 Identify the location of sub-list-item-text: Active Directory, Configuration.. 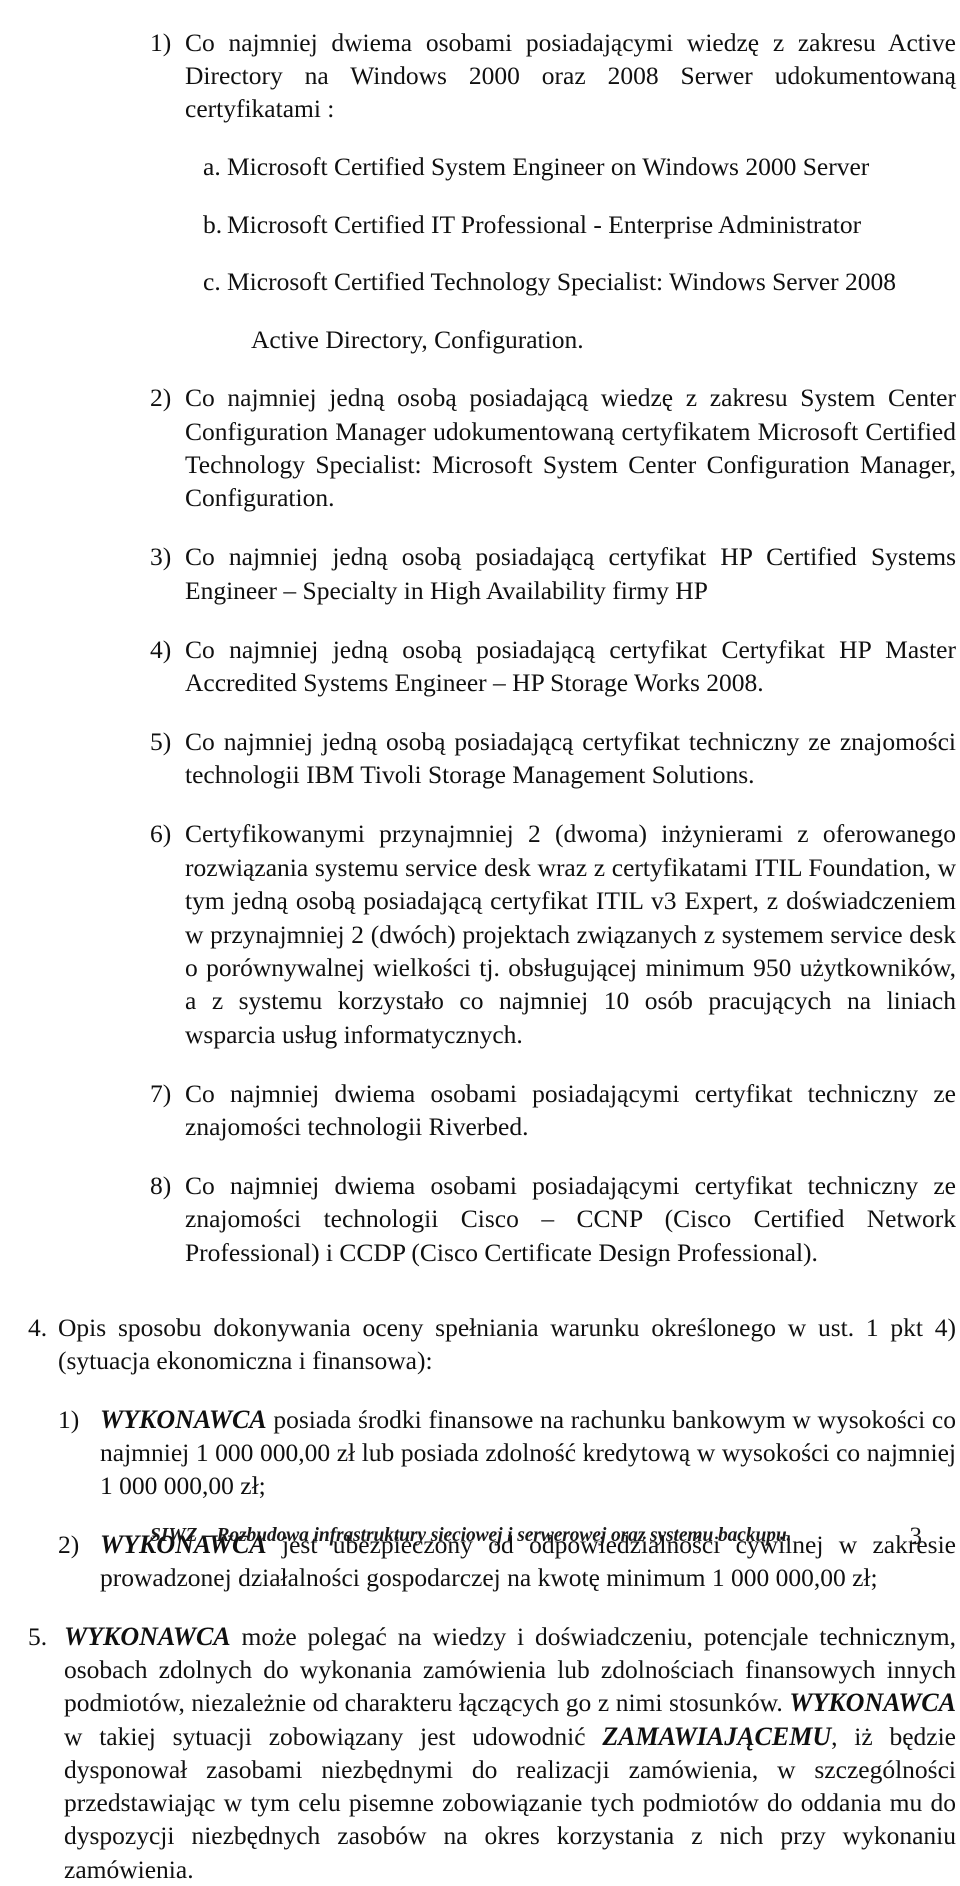
(417, 339).